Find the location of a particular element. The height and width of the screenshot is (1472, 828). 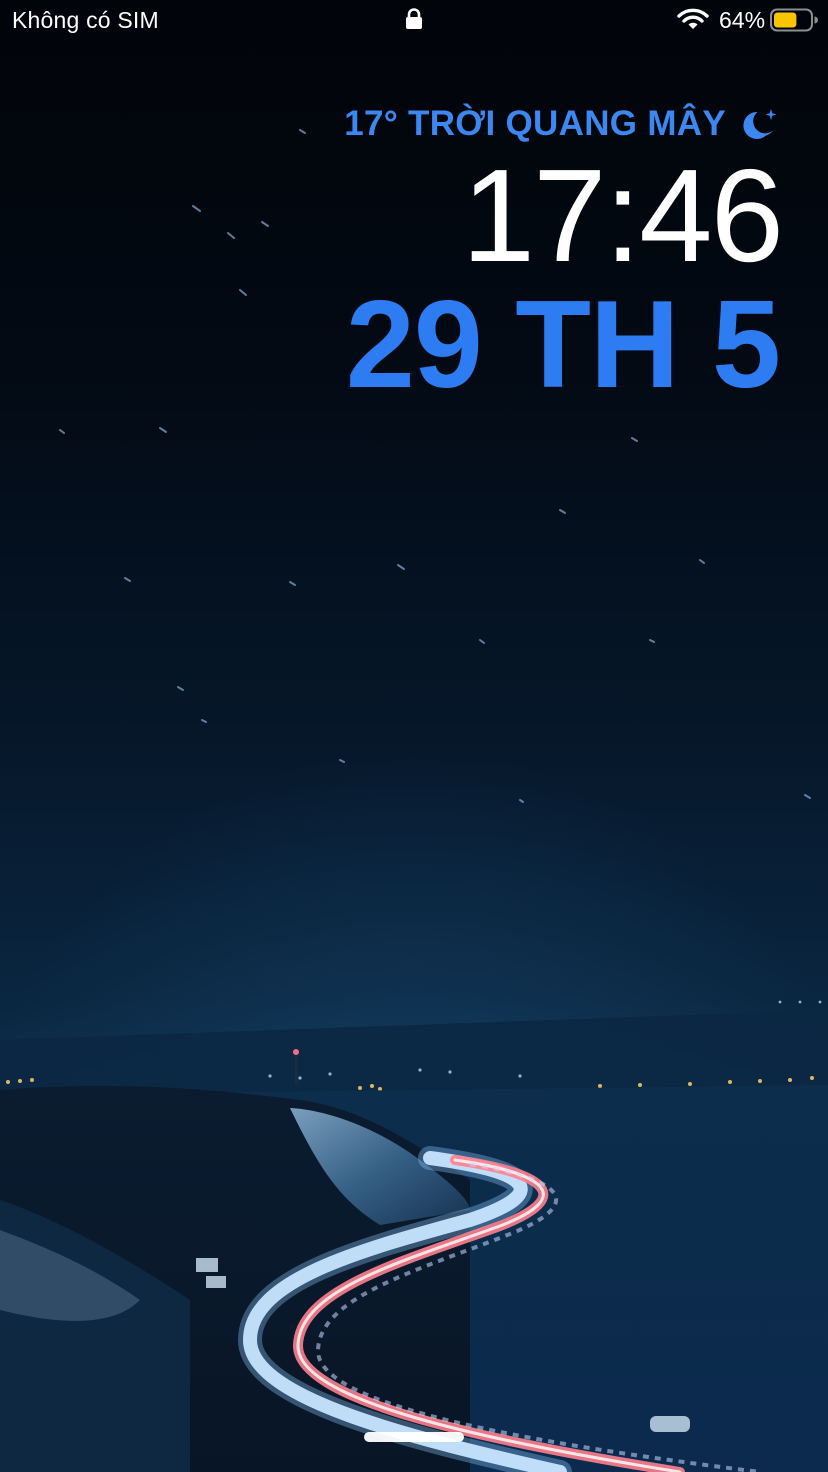

battery-icon is located at coordinates (794, 20).